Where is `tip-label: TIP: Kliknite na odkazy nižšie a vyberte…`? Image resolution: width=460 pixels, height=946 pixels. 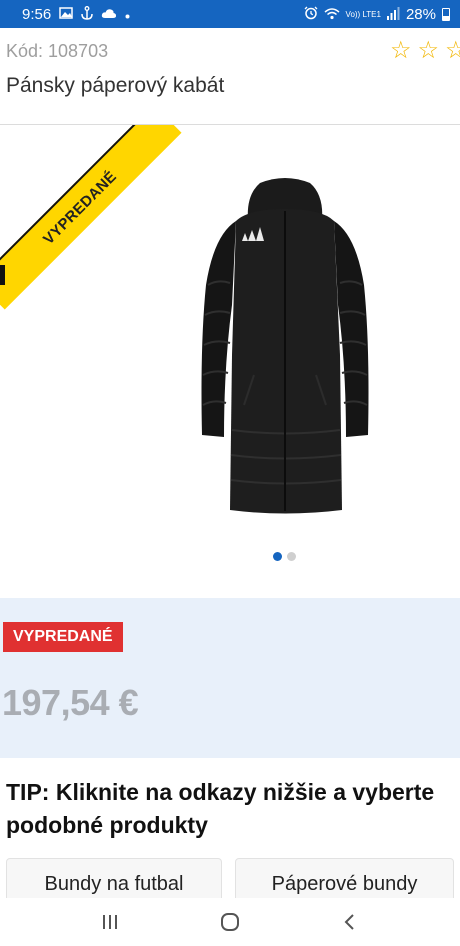 tip-label: TIP: Kliknite na odkazy nižšie a vyberte… is located at coordinates (220, 808).